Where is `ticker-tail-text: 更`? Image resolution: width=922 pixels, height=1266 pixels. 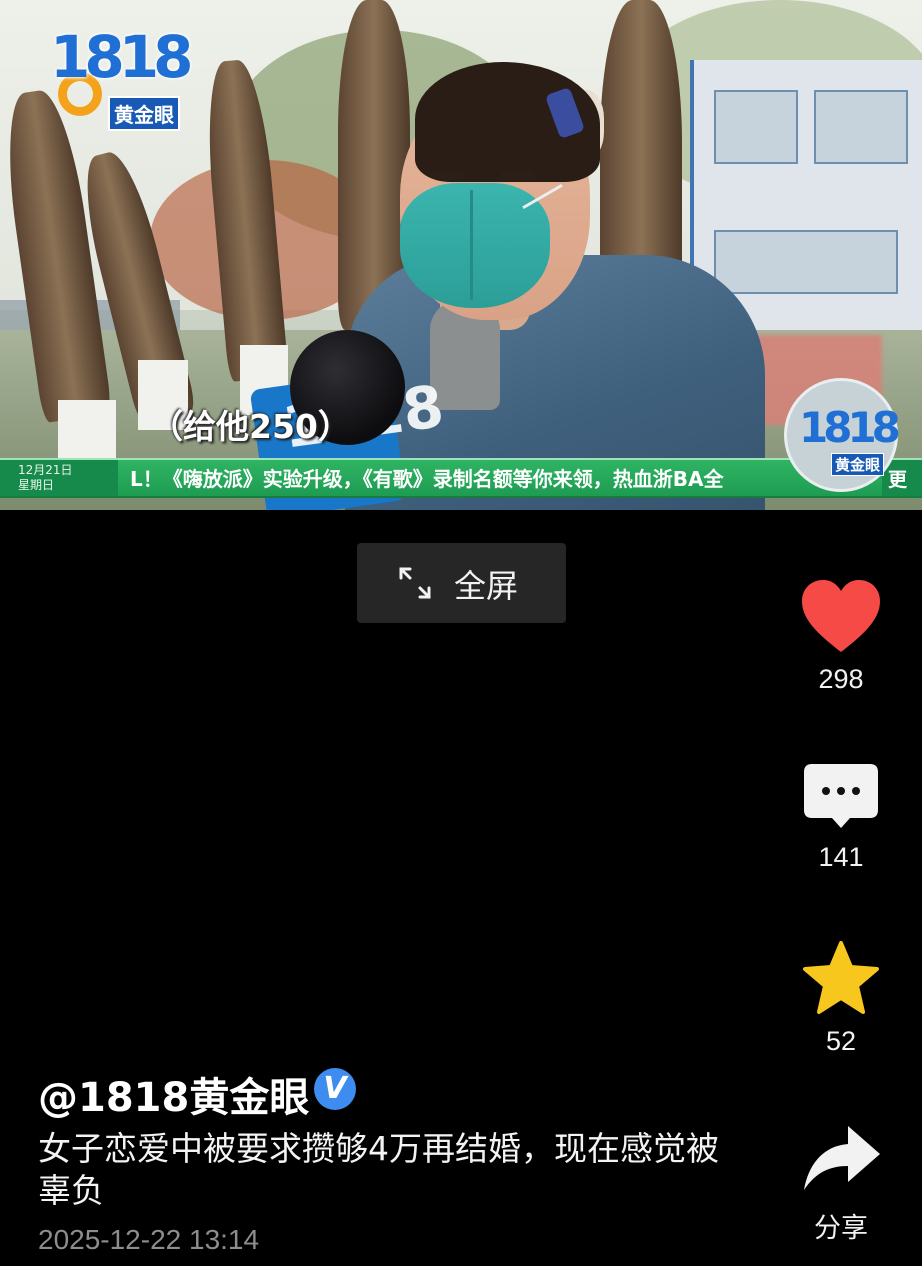 ticker-tail-text: 更 is located at coordinates (898, 480).